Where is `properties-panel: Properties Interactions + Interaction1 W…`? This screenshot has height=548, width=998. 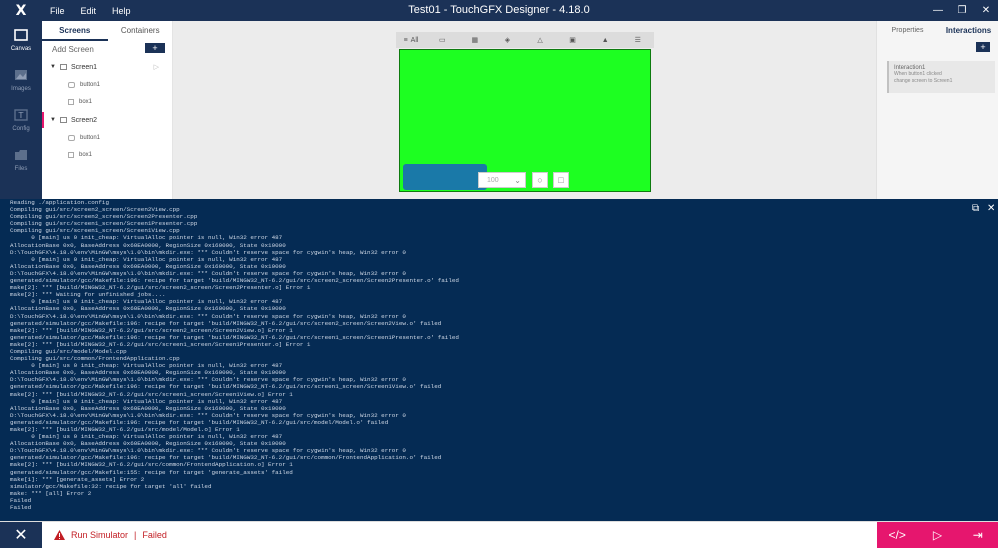
properties-panel: Properties Interactions + Interaction1 W… is located at coordinates (937, 110).